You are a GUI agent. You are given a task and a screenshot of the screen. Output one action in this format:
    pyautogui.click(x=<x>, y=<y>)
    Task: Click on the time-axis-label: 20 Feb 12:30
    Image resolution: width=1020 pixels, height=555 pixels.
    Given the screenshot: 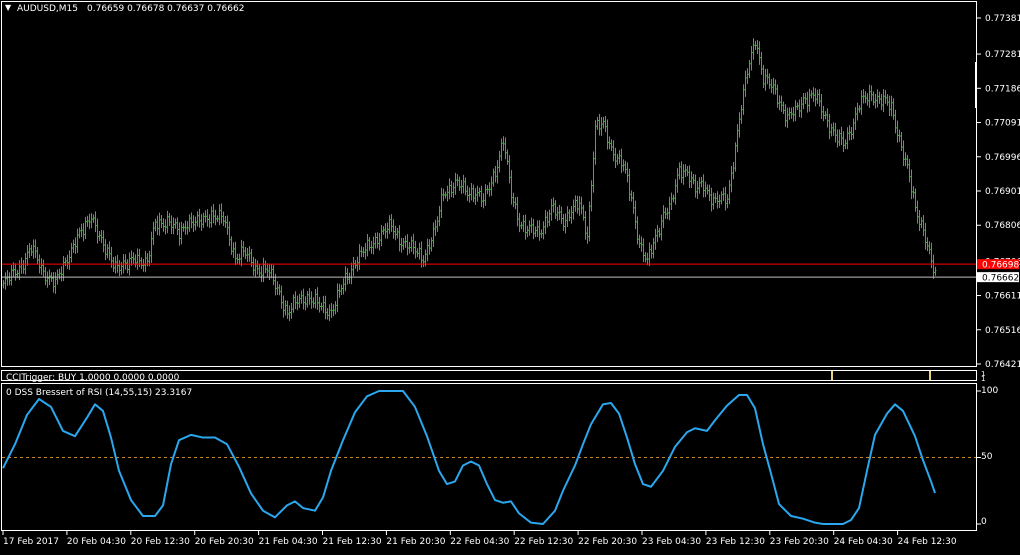 What is the action you would take?
    pyautogui.click(x=160, y=542)
    